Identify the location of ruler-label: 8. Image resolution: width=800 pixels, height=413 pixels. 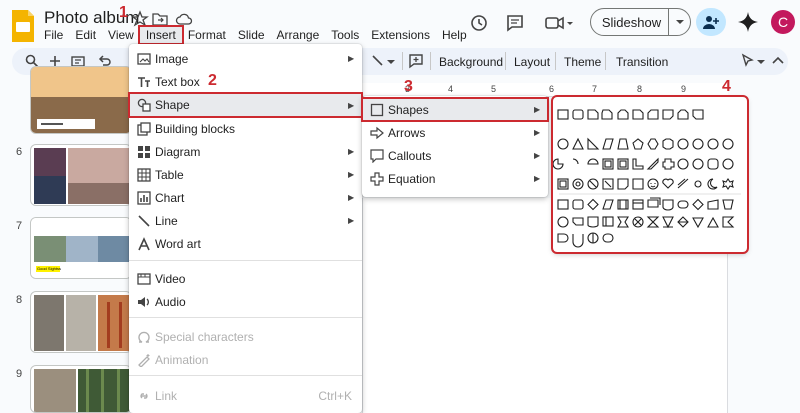
(640, 89).